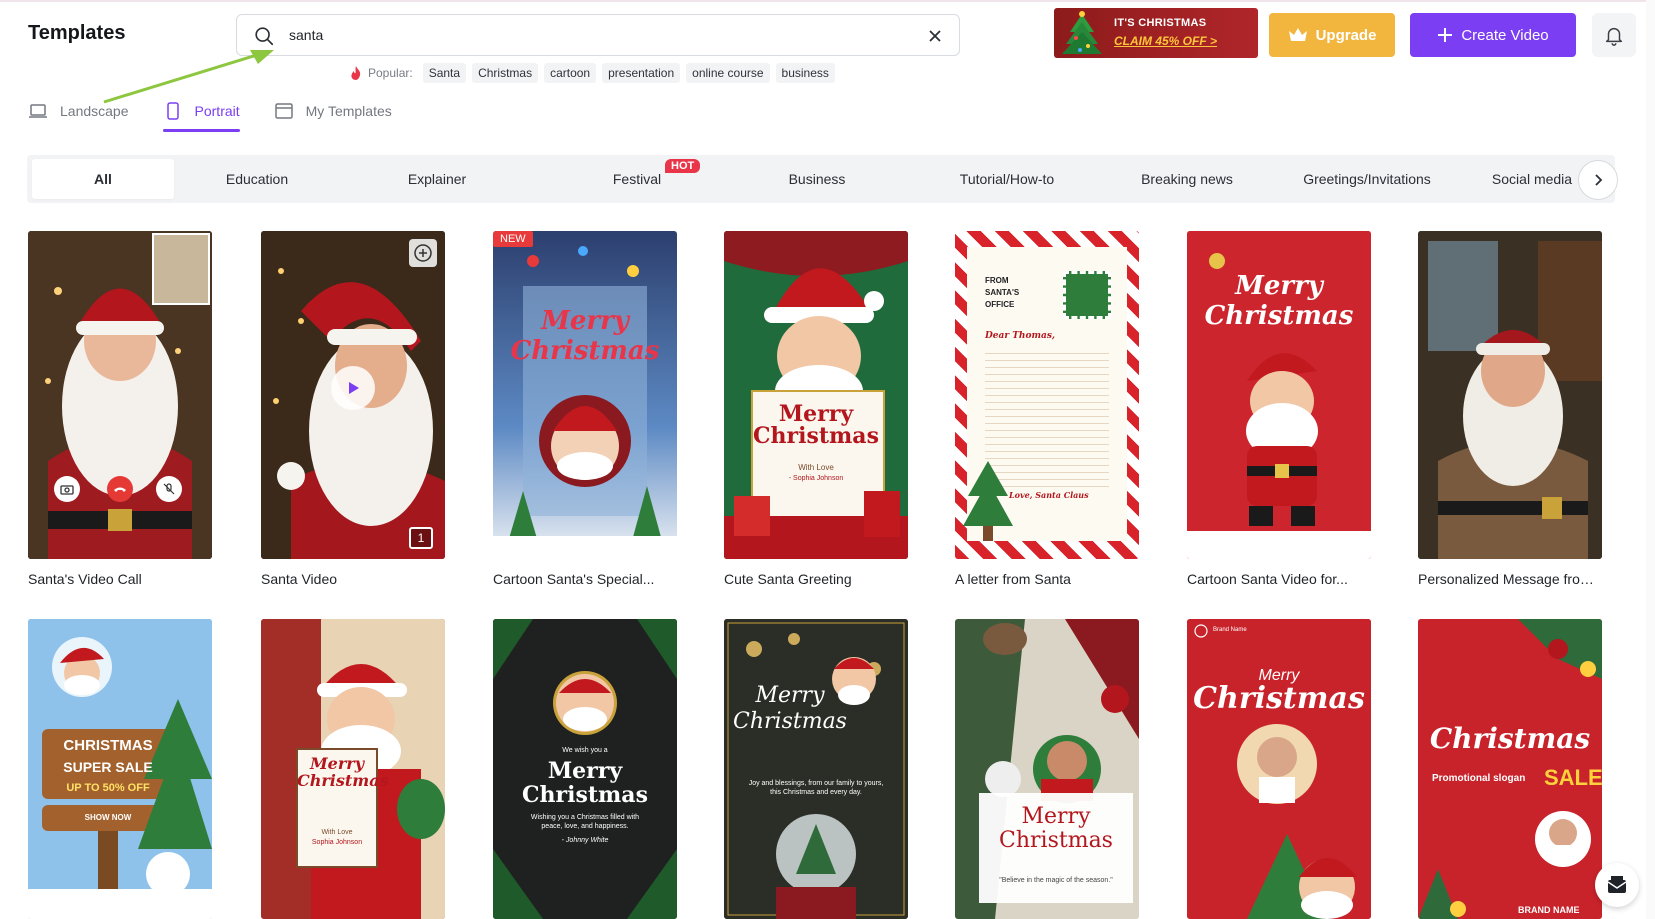 The image size is (1655, 919). Describe the element at coordinates (333, 111) in the screenshot. I see `tab-my-templates: My Templates` at that location.